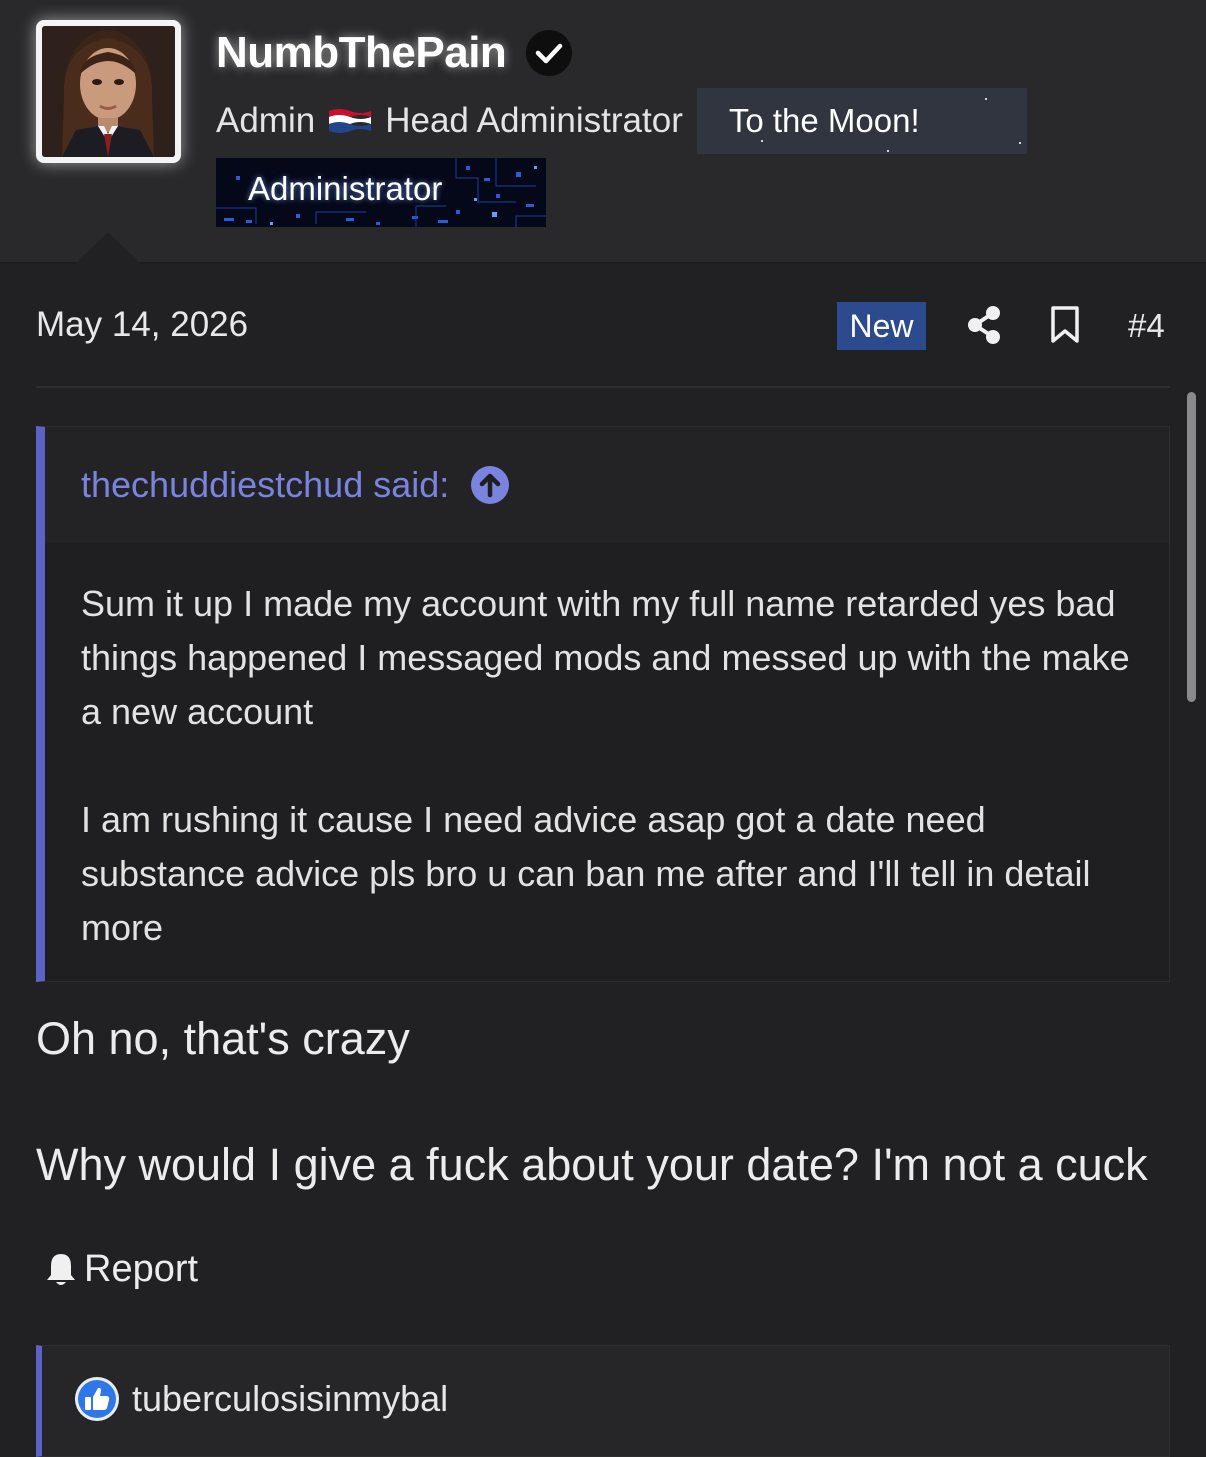  I want to click on bookmark-icon, so click(1065, 325).